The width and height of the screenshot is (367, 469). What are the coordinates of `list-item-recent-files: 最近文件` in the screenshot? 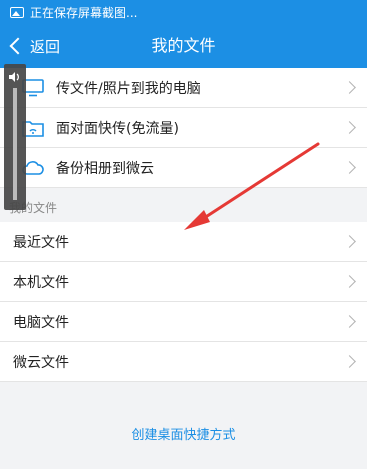 It's located at (183, 242).